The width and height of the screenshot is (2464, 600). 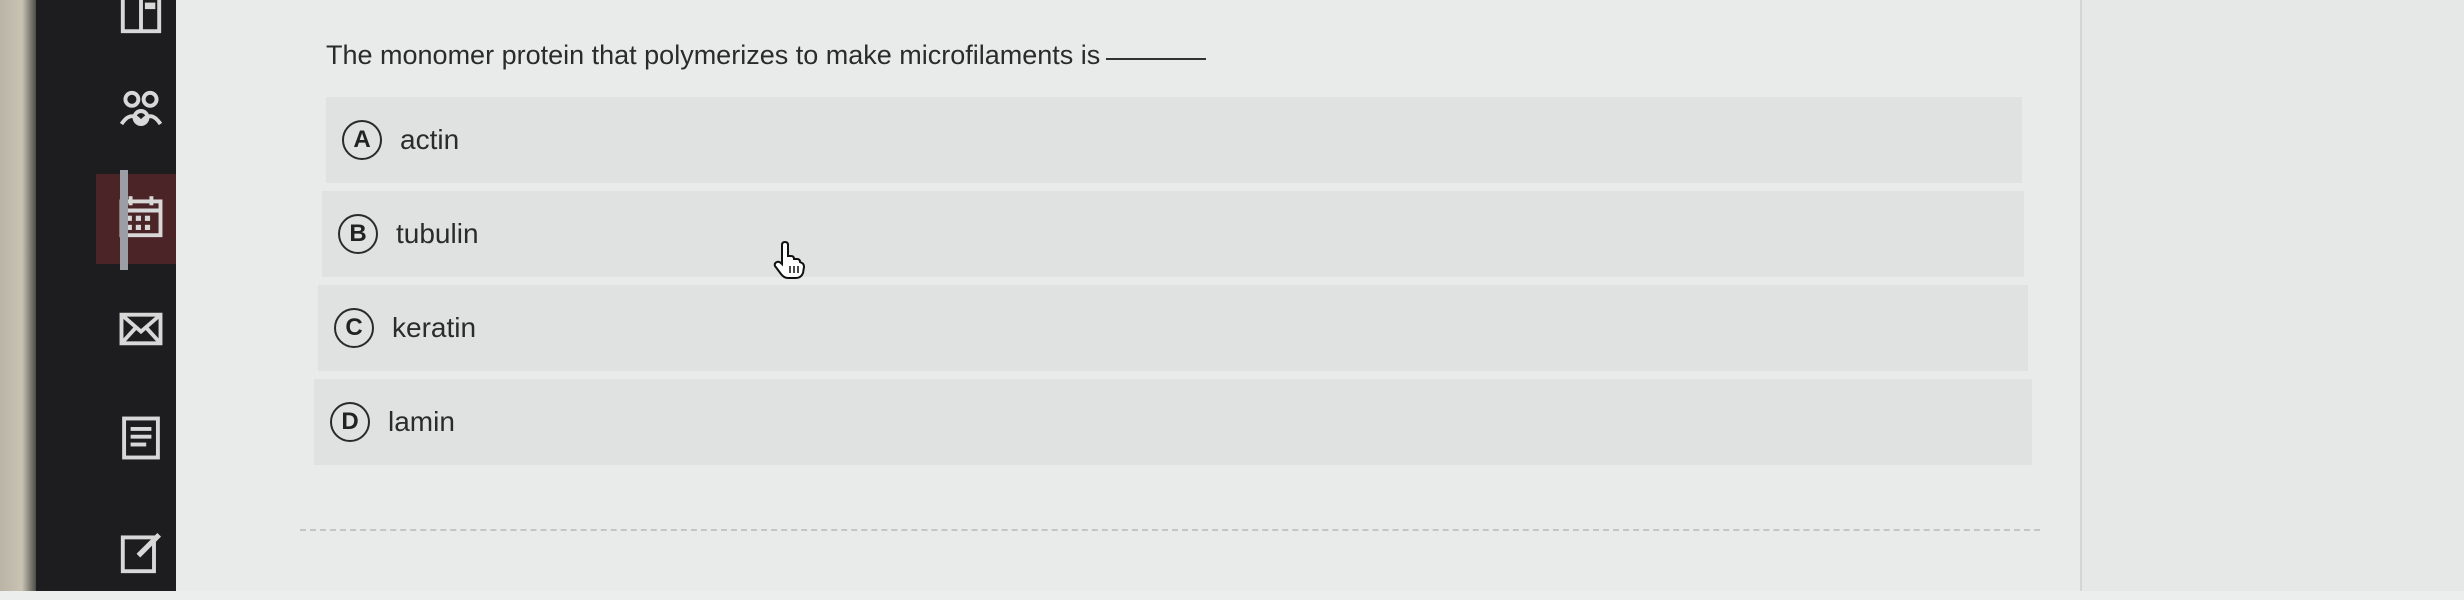 I want to click on option-d: D lamin, so click(x=1173, y=422).